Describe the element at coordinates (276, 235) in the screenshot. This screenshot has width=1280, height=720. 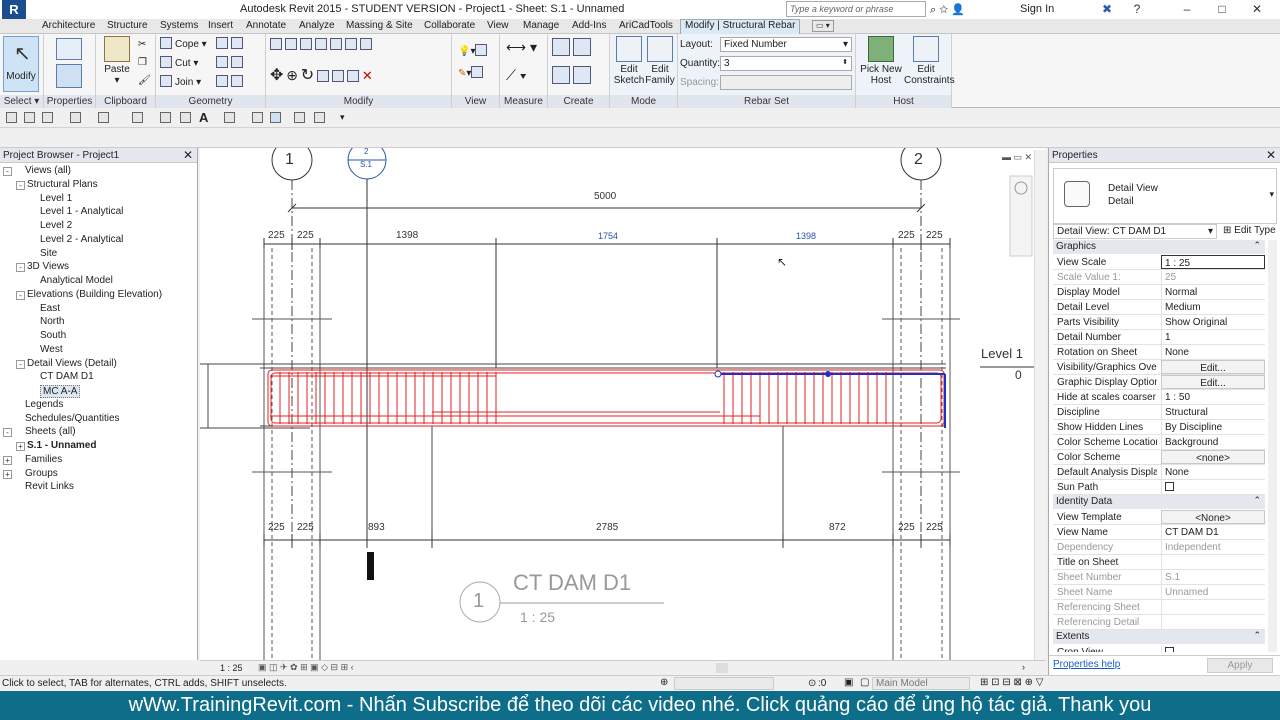
I see `top-dim-1: 225` at that location.